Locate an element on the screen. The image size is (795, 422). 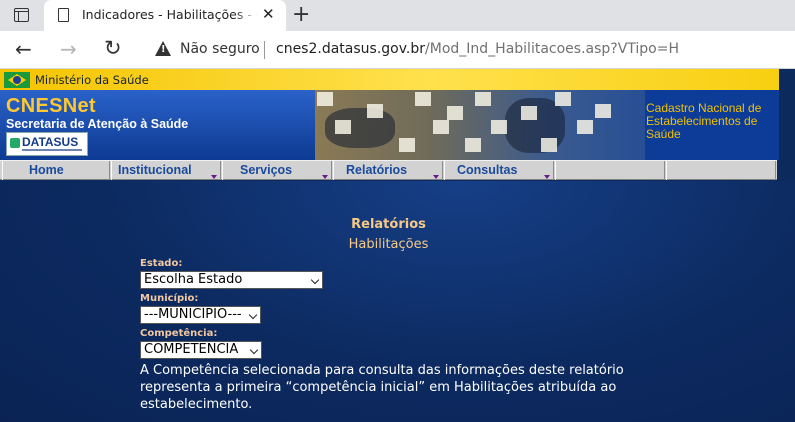
browser-tab: Indicadores - Habilitações - Cnes ✕ is located at coordinates (165, 15).